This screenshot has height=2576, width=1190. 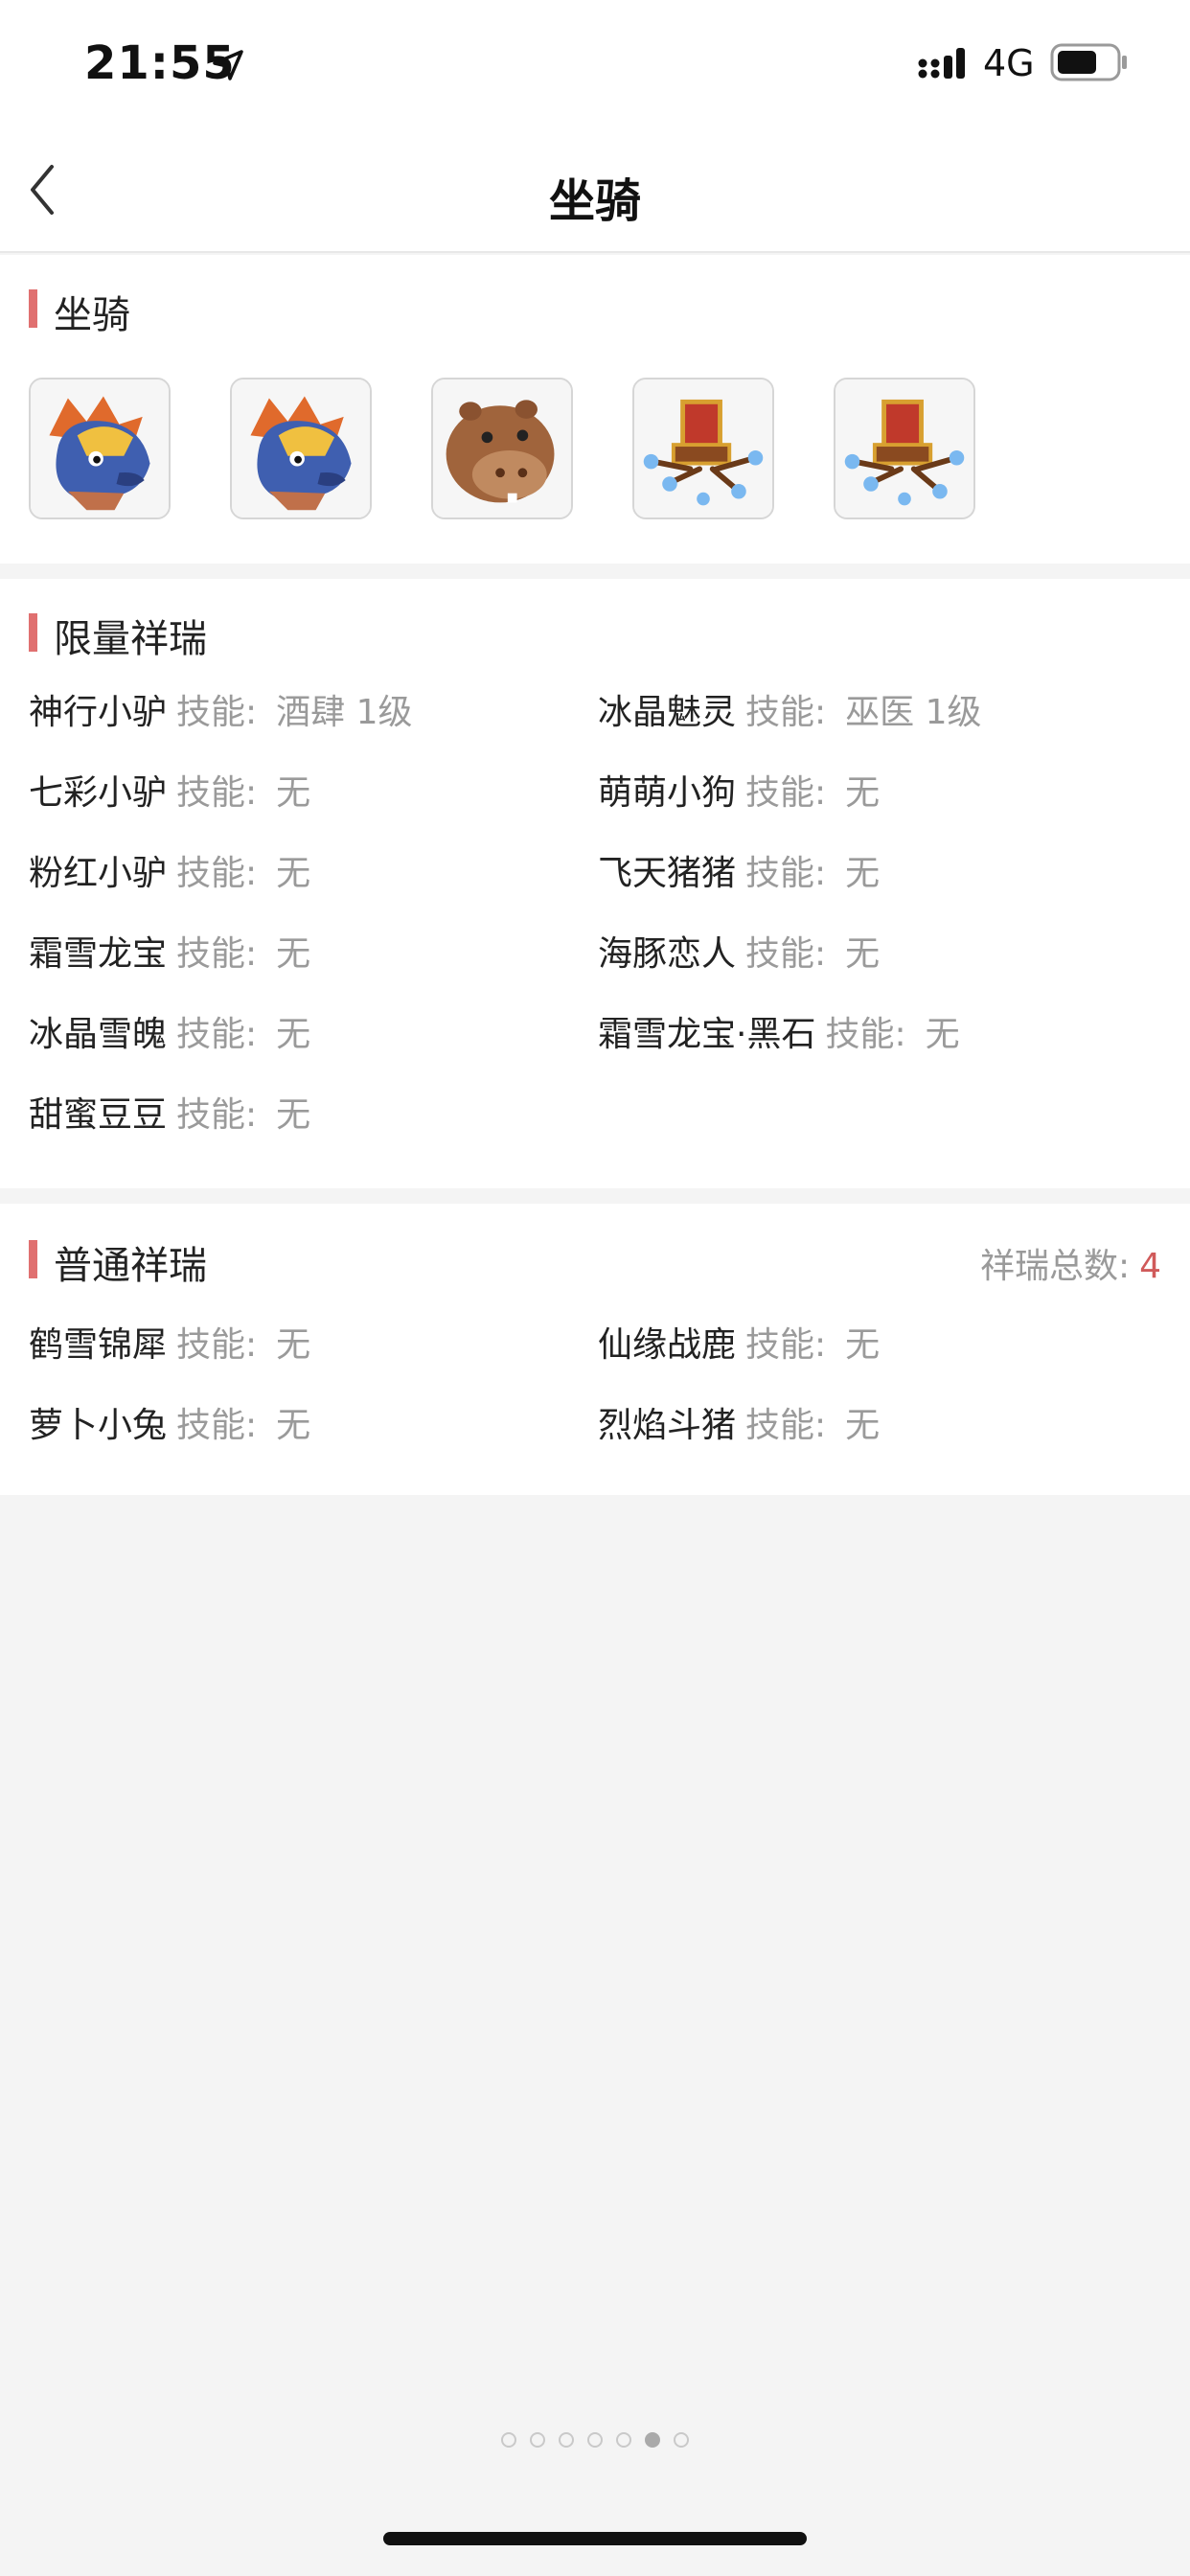 What do you see at coordinates (1089, 62) in the screenshot?
I see `battery-icon` at bounding box center [1089, 62].